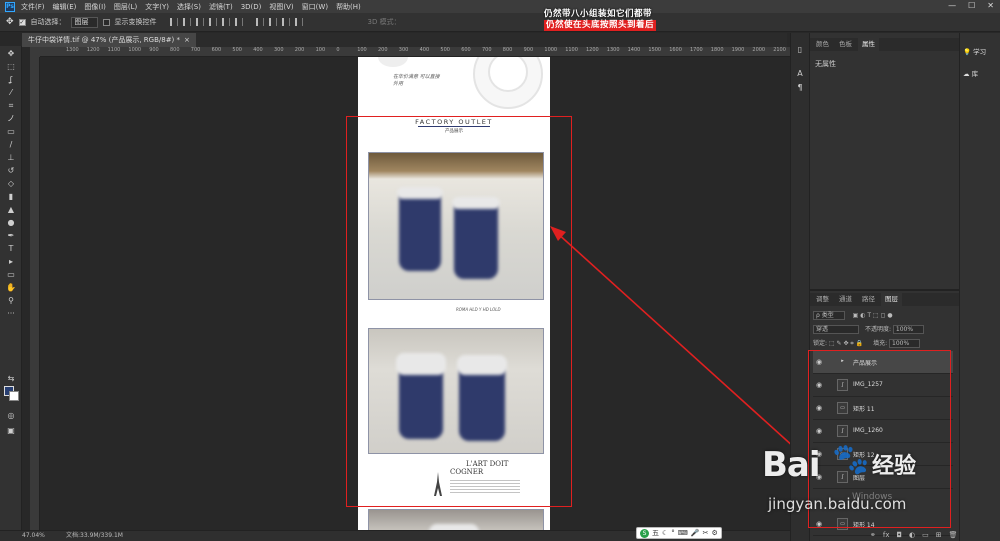 The height and width of the screenshot is (541, 1000). What do you see at coordinates (11, 158) in the screenshot?
I see `clone-stamp-tool-icon: ⊥` at bounding box center [11, 158].